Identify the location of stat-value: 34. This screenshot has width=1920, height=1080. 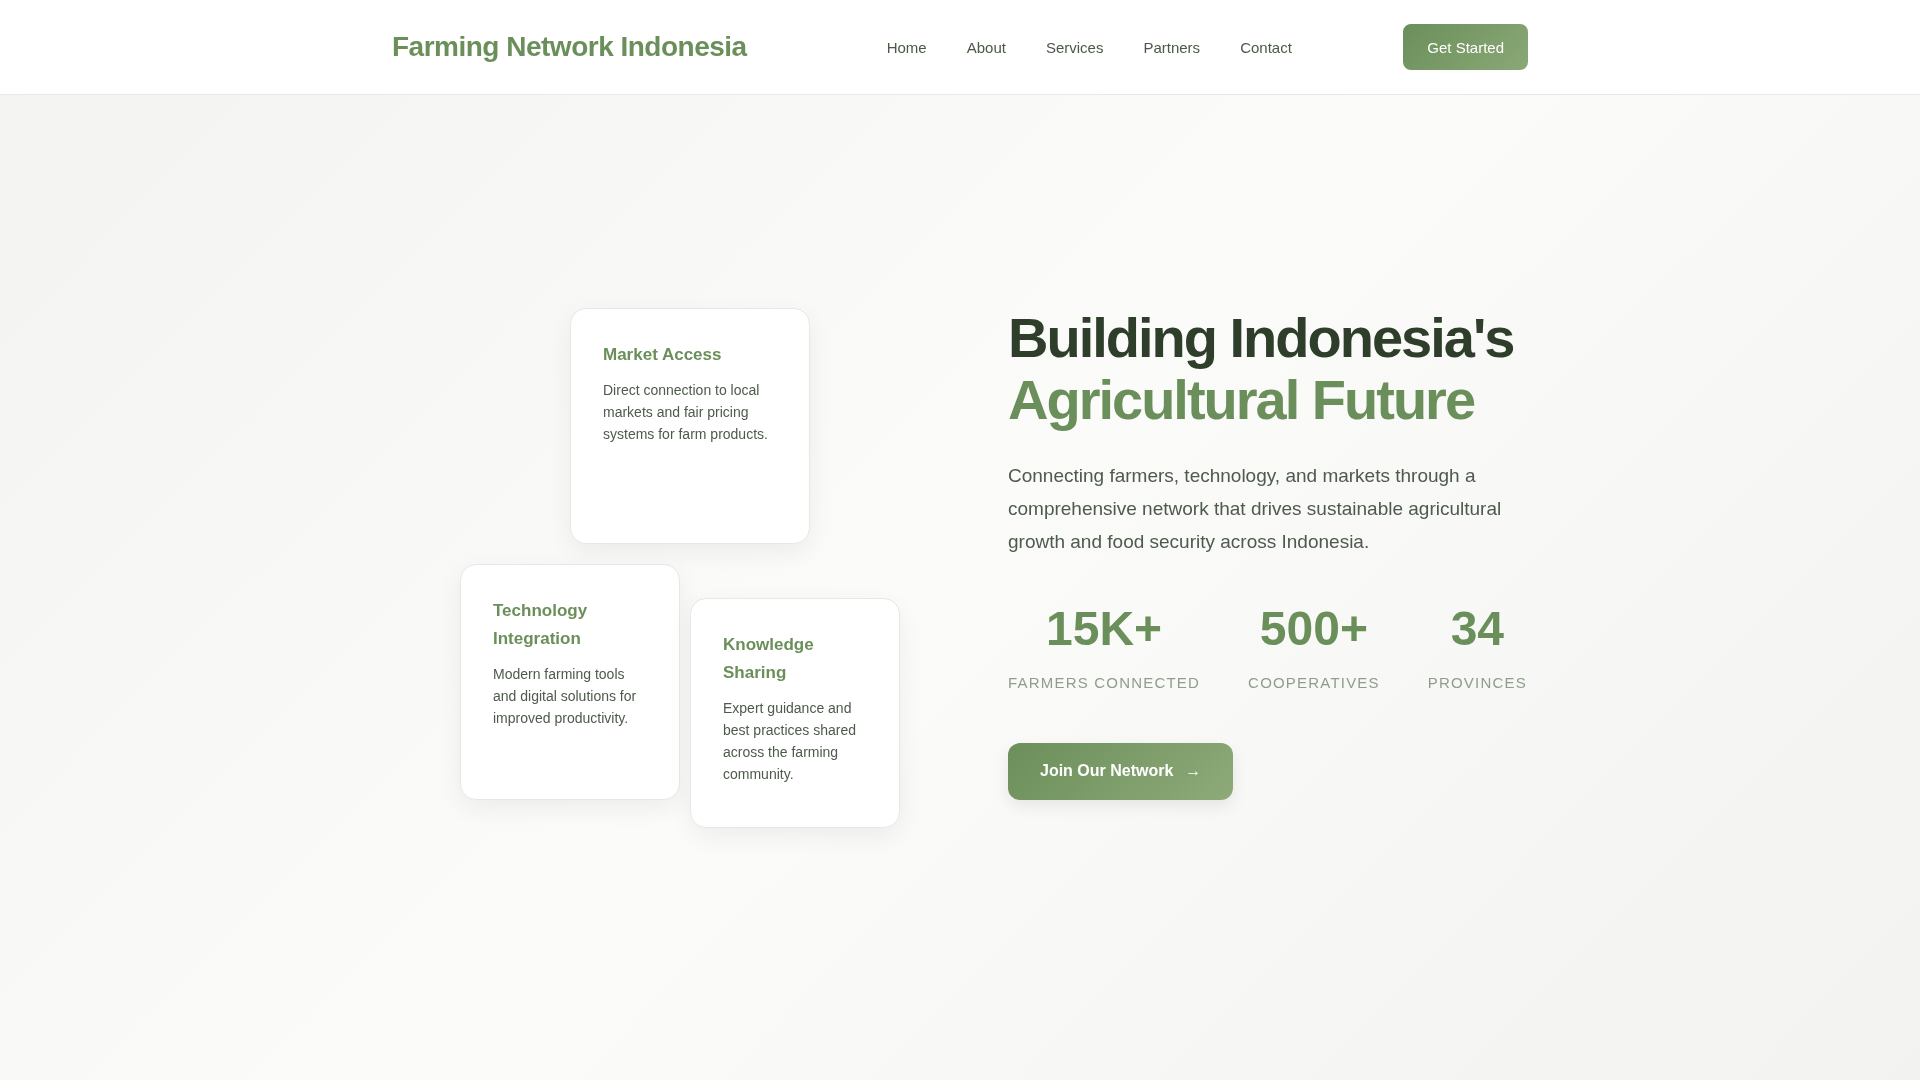
(1477, 628).